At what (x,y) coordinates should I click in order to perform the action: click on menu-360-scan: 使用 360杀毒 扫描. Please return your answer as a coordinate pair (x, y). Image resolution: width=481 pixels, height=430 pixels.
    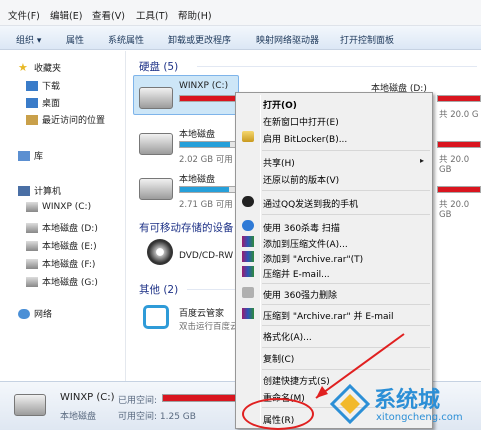
    Looking at the image, I should click on (301, 227).